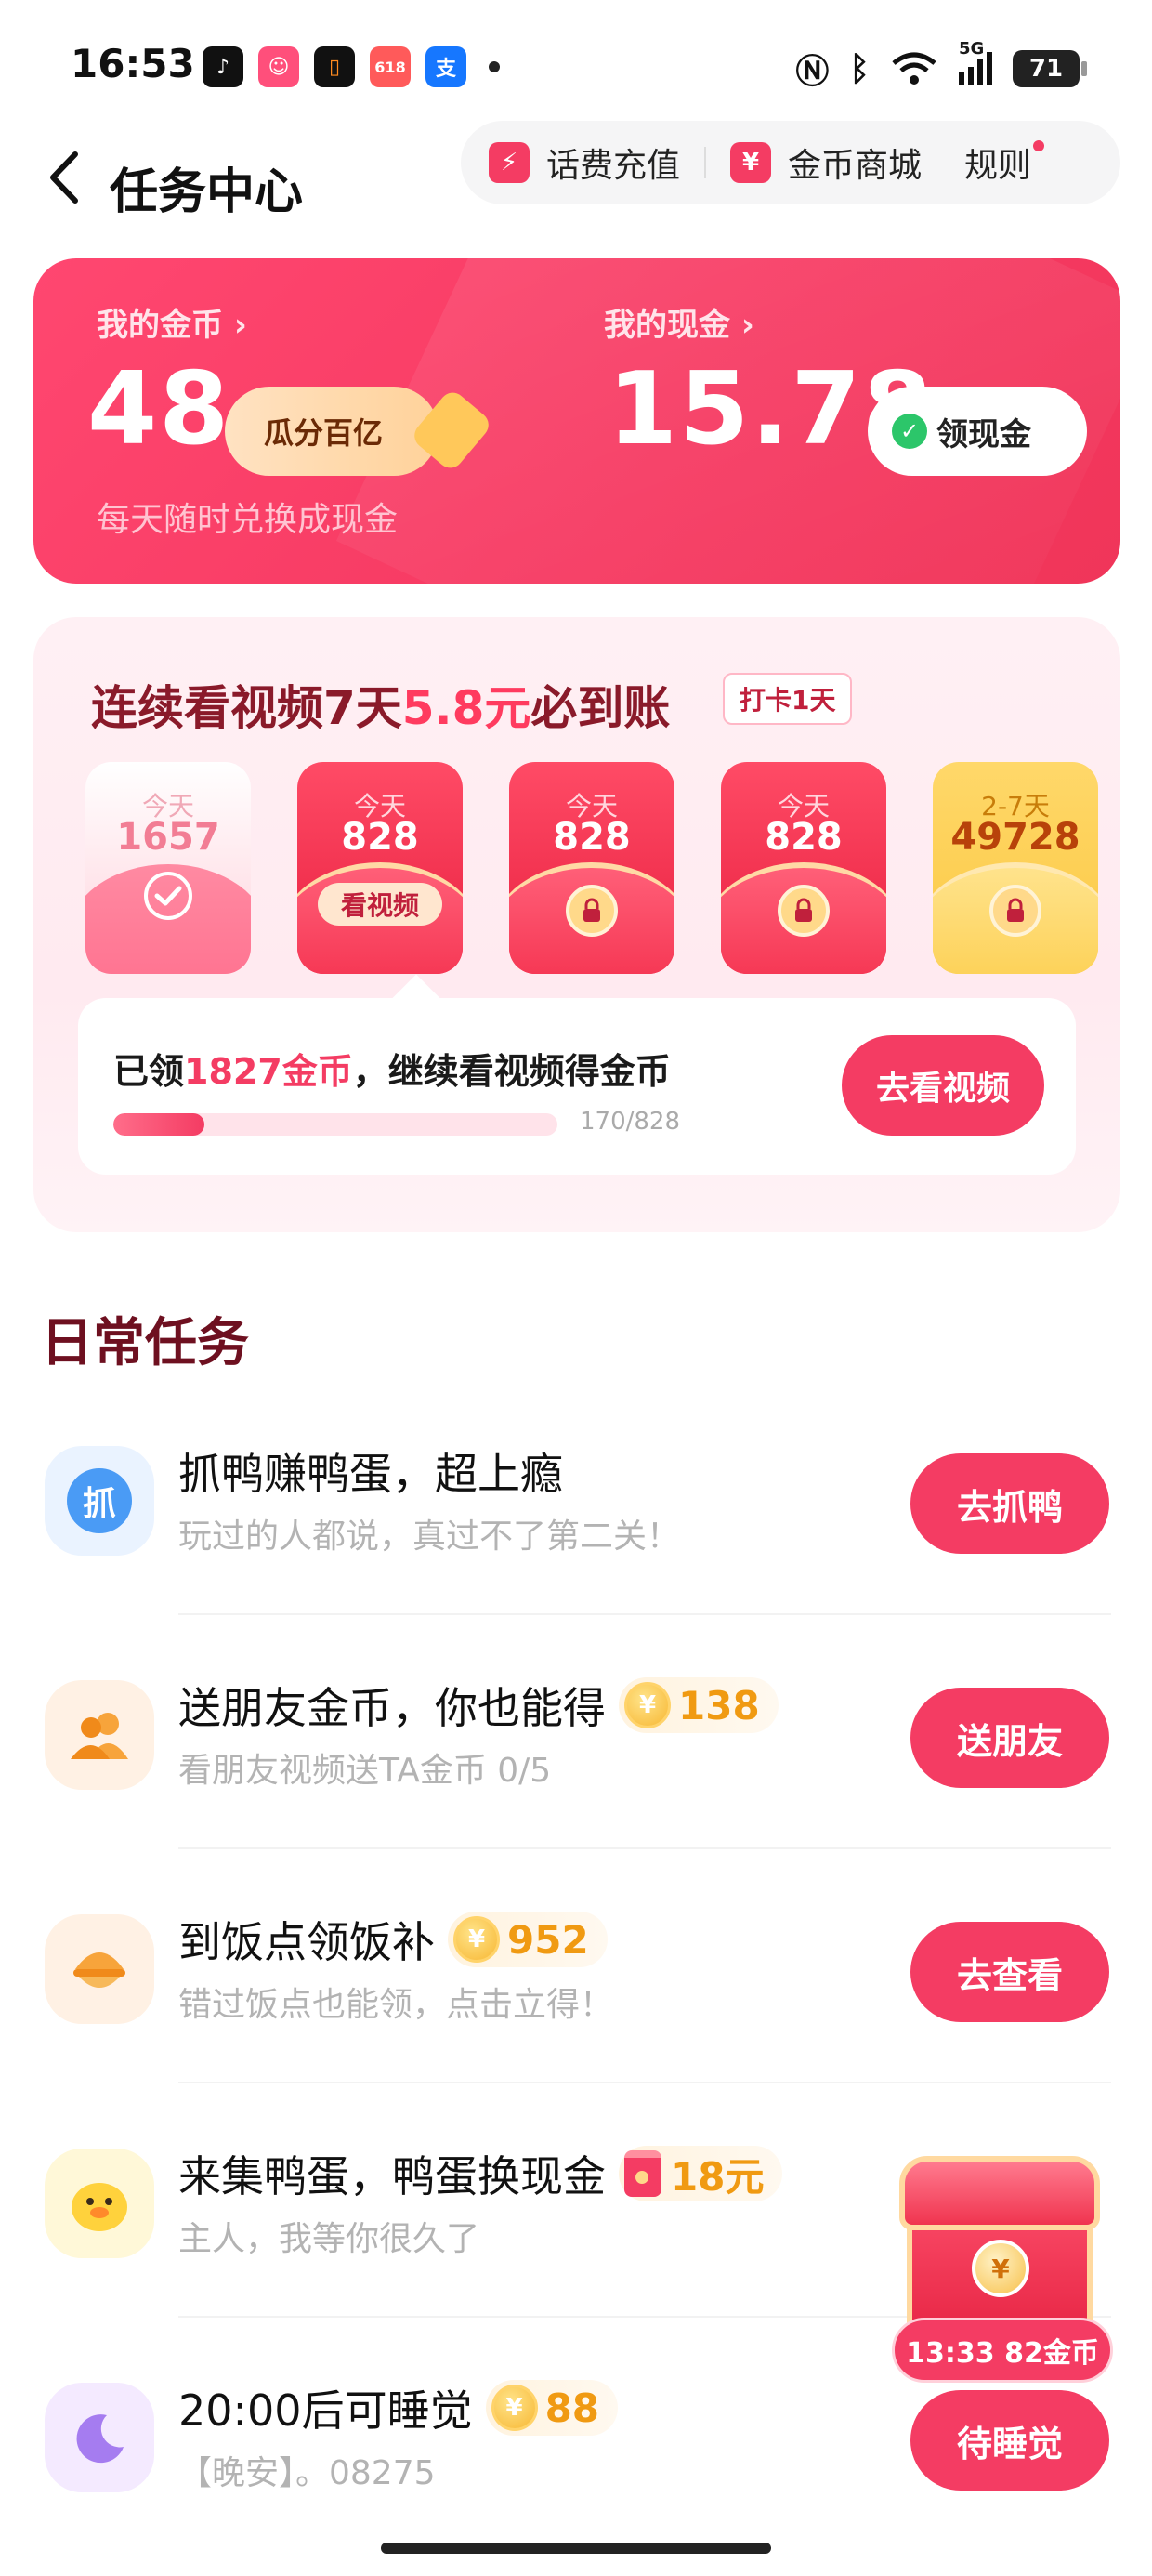 The image size is (1152, 2576). I want to click on ticket-icon: ¥, so click(751, 162).